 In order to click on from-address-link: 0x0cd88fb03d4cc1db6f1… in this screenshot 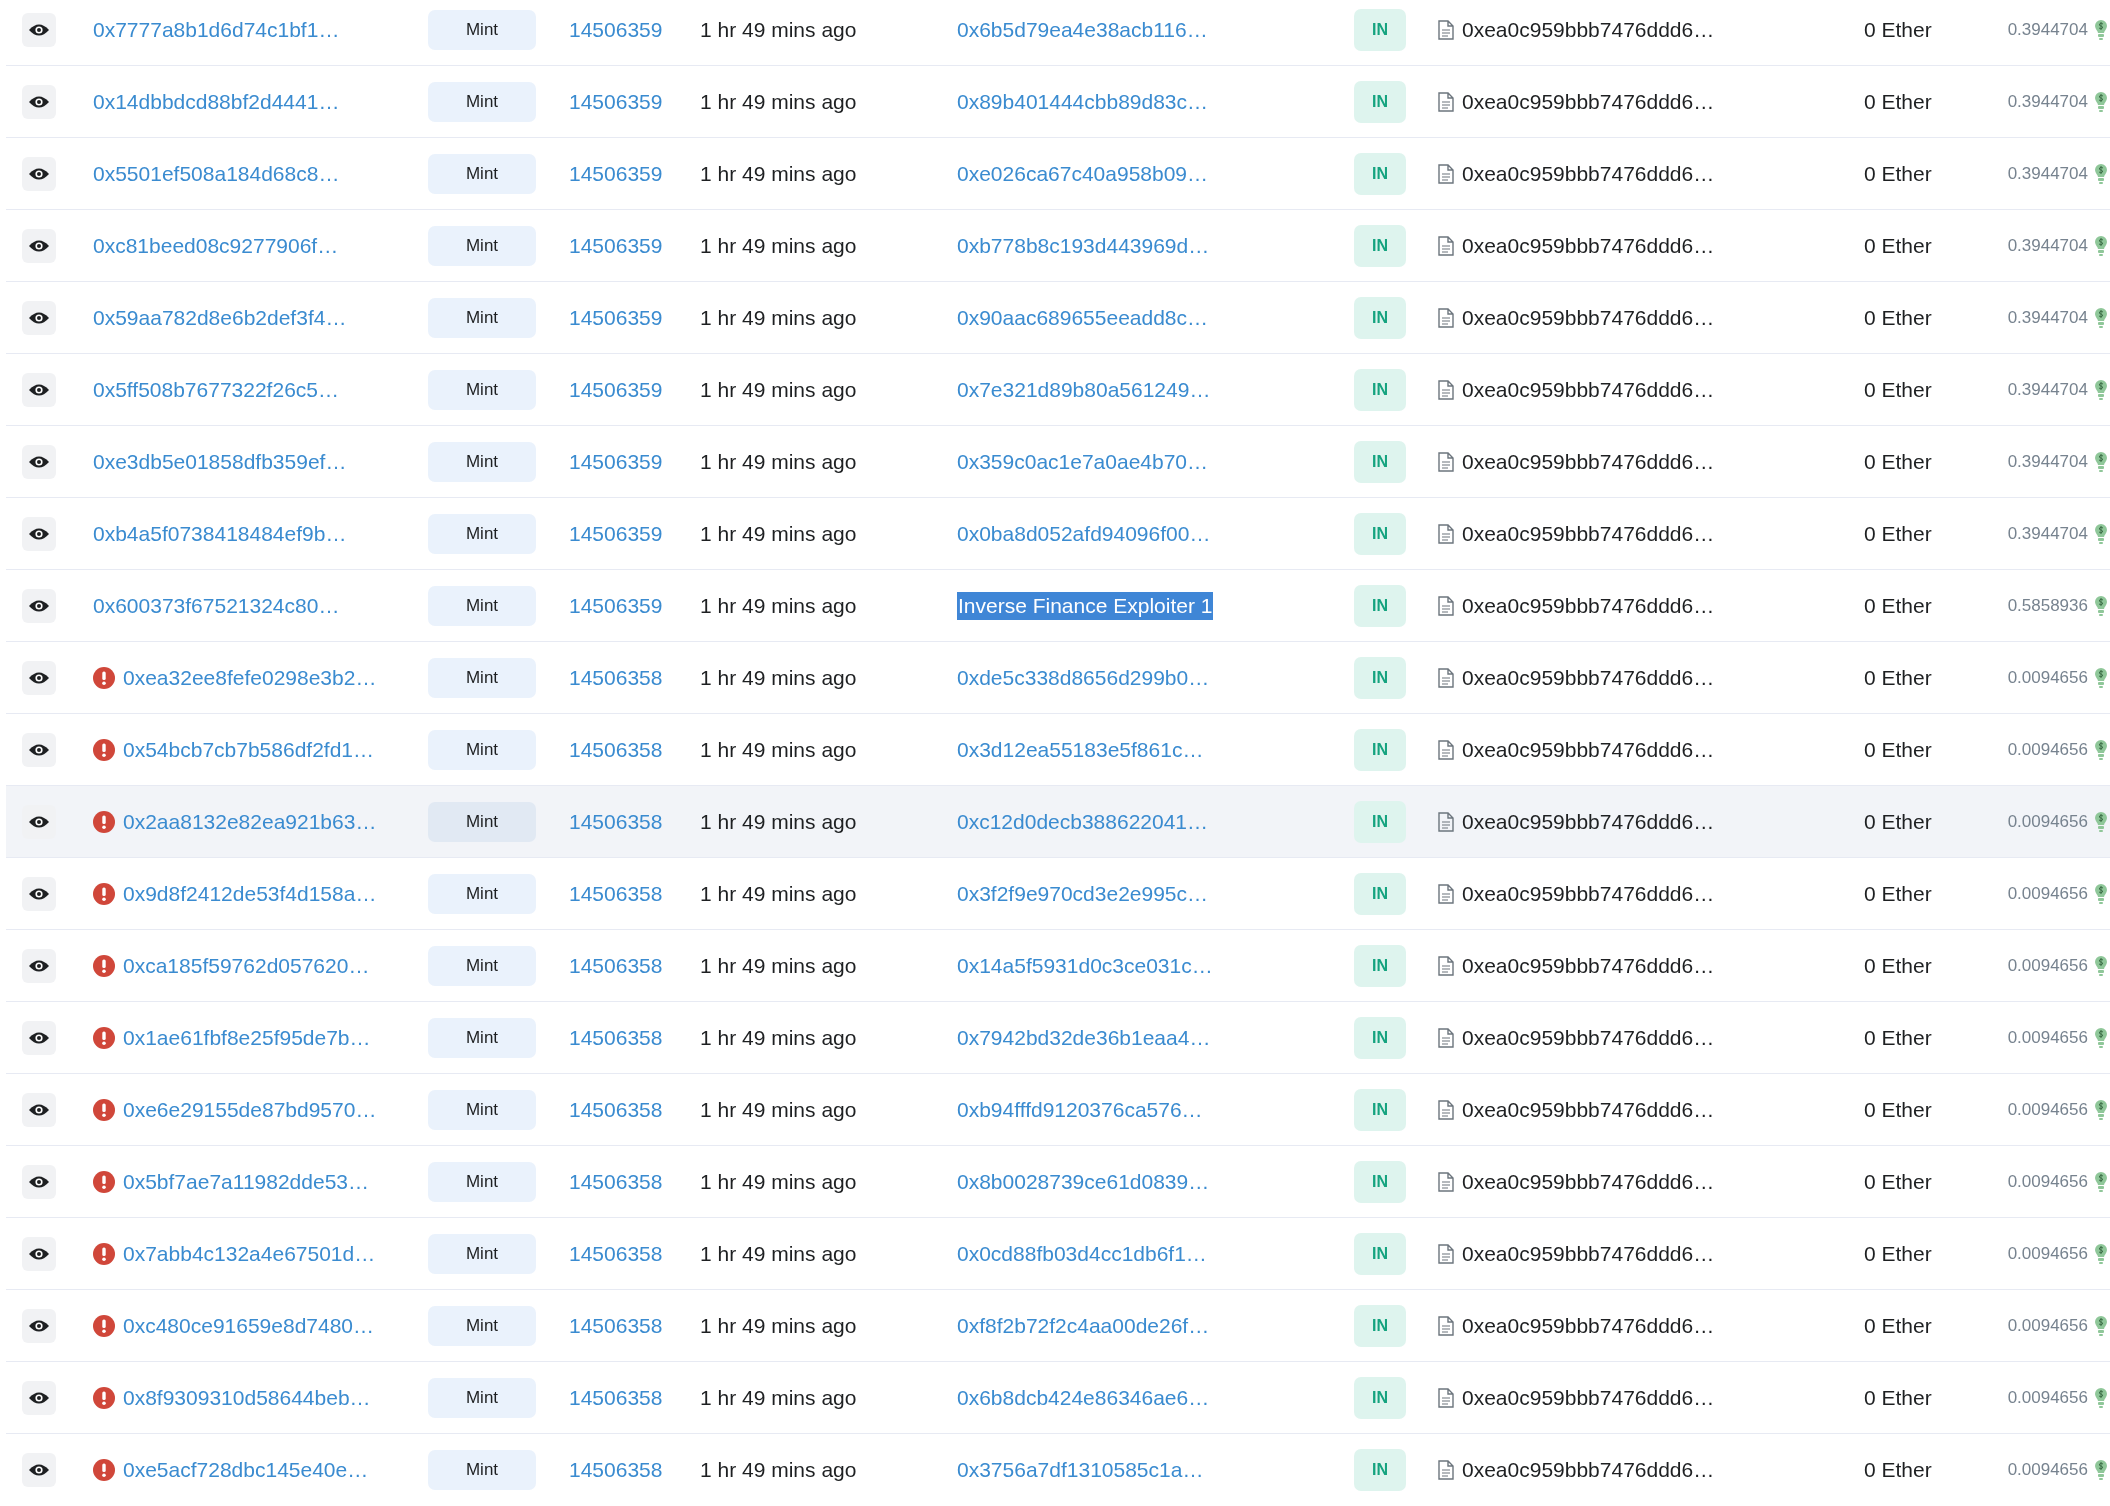, I will do `click(1082, 1253)`.